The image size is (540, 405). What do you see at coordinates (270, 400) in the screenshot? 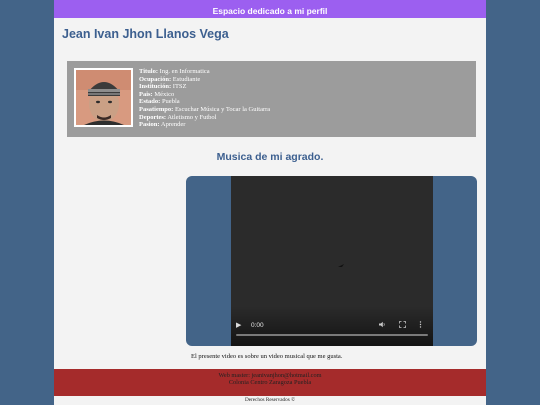
I see `copyright: Derechos Reservados ©` at bounding box center [270, 400].